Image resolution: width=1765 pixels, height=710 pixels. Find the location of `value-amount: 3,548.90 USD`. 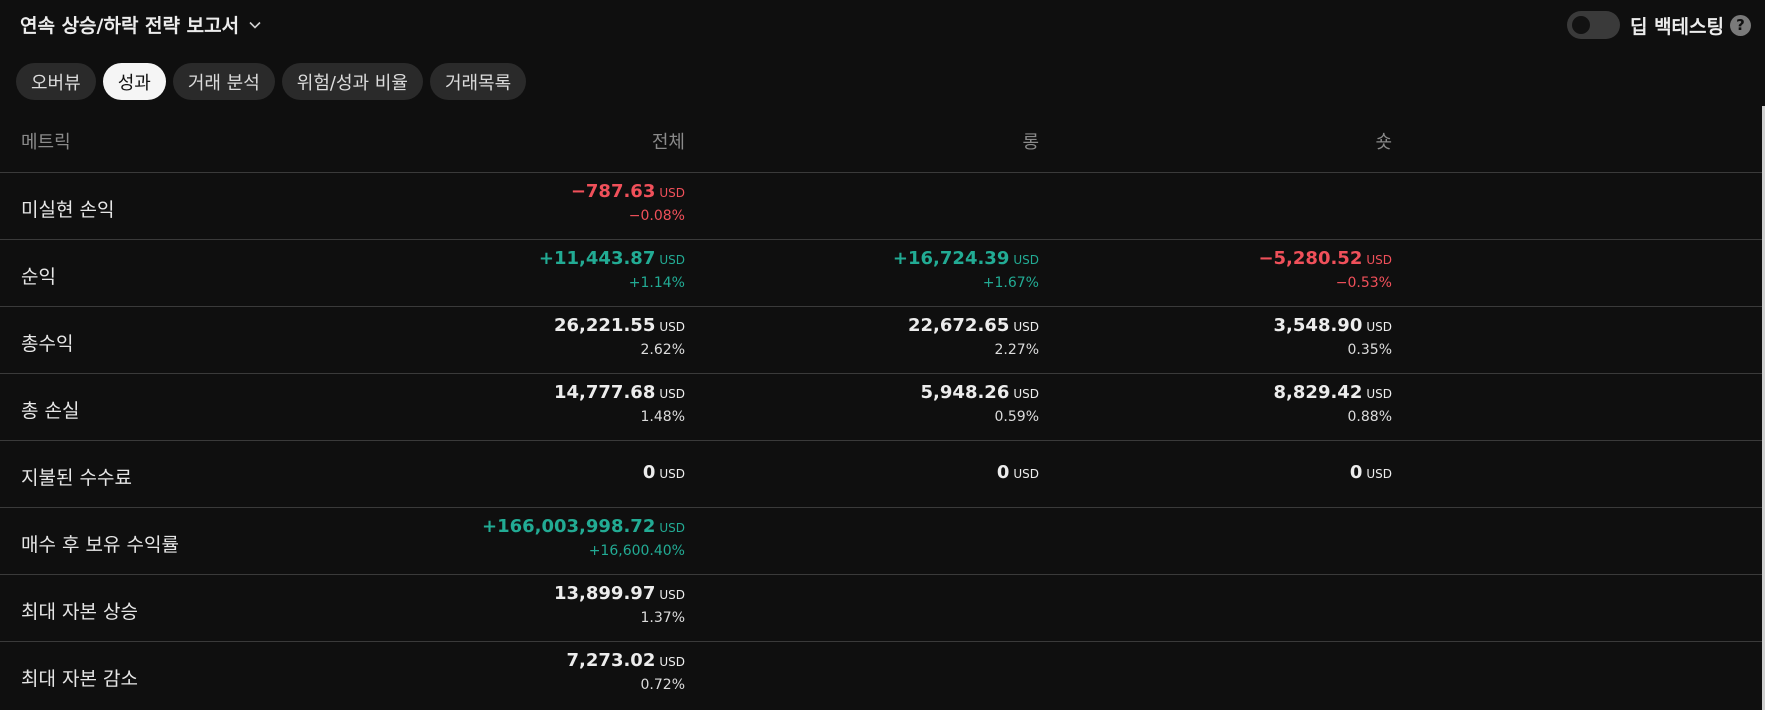

value-amount: 3,548.90 USD is located at coordinates (1333, 325).